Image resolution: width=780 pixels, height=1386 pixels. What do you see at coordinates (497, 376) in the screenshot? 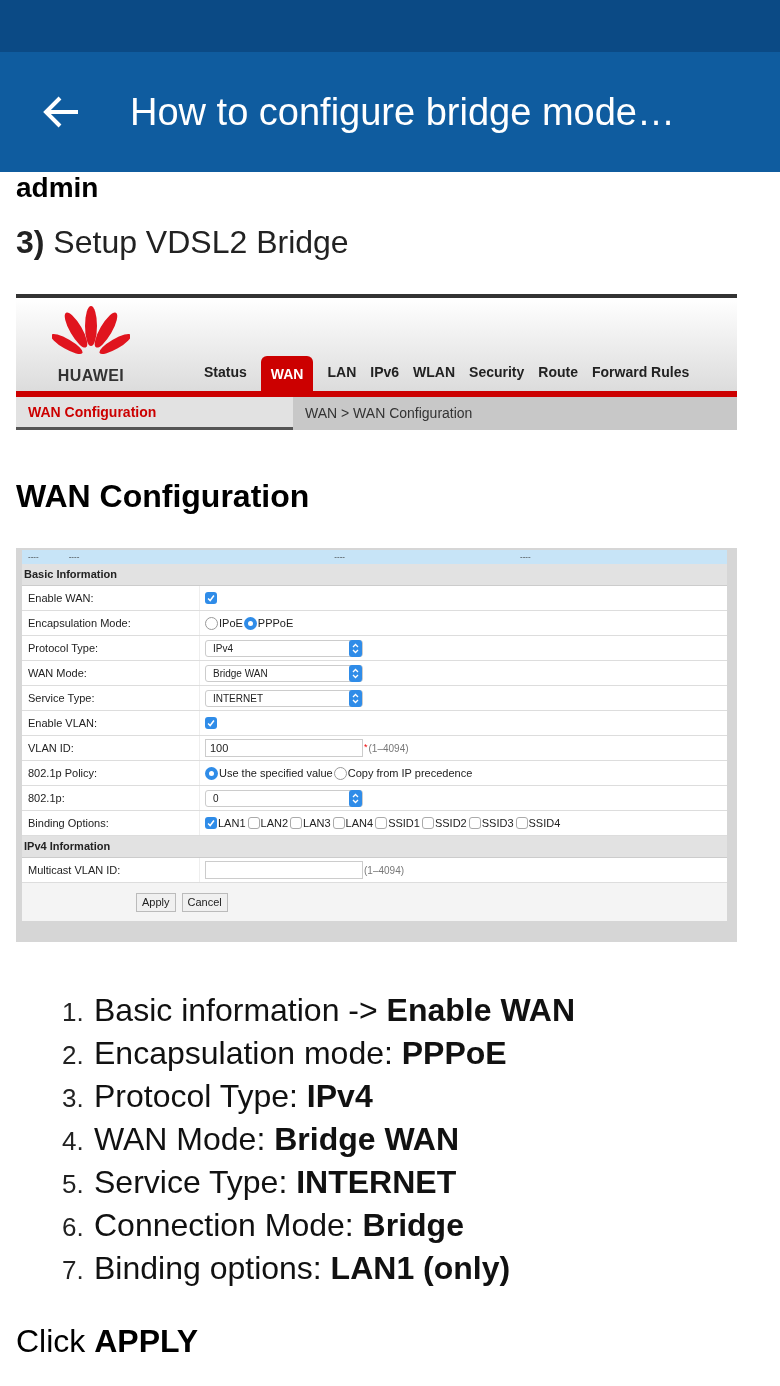
I see `nav-tab: Security` at bounding box center [497, 376].